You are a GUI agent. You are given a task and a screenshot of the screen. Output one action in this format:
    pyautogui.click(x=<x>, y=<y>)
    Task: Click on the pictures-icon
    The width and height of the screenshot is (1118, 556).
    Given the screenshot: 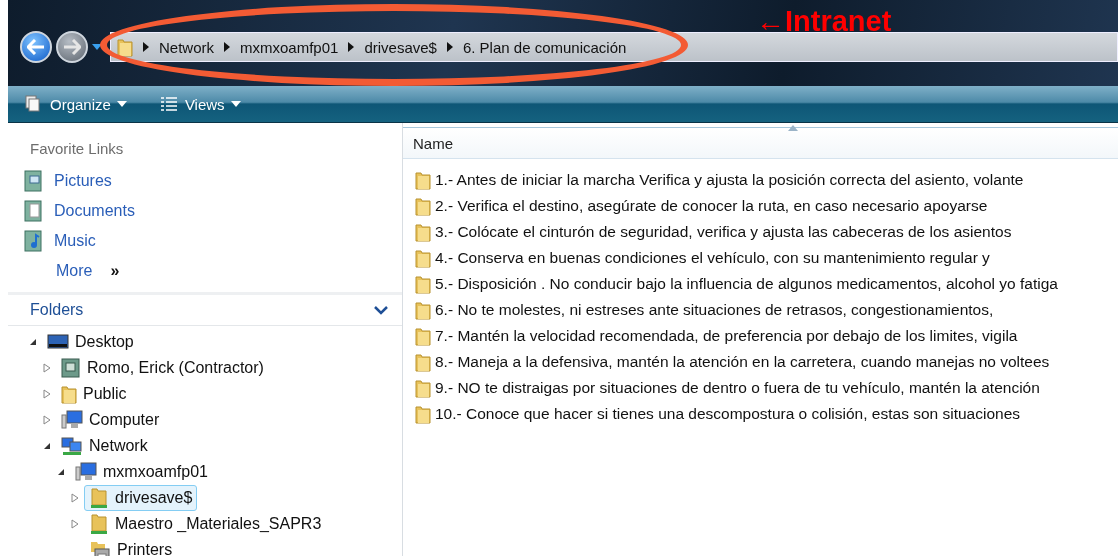 What is the action you would take?
    pyautogui.click(x=33, y=181)
    